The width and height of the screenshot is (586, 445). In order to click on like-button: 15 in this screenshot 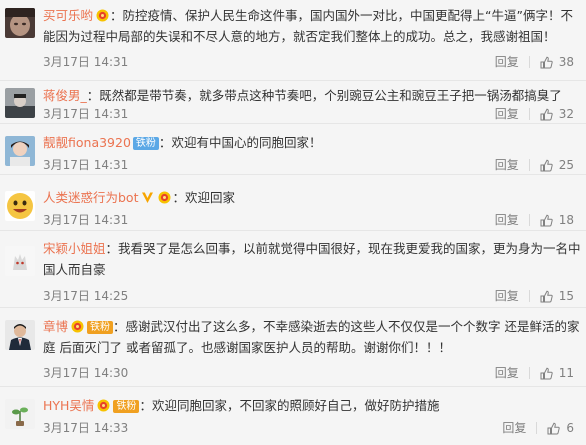, I will do `click(557, 296)`.